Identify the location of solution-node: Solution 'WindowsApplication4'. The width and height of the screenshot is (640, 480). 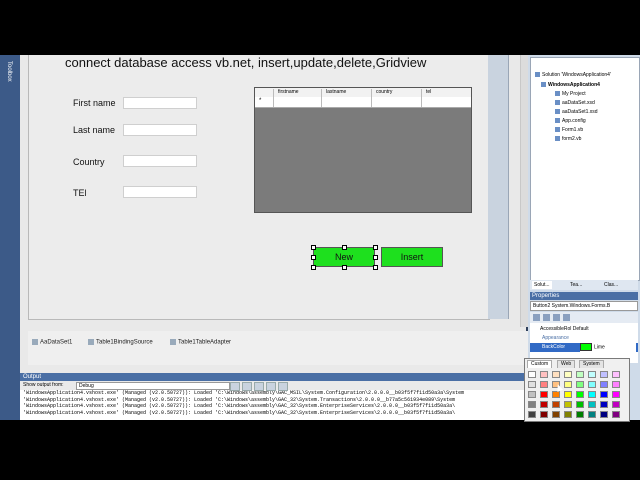
(573, 75).